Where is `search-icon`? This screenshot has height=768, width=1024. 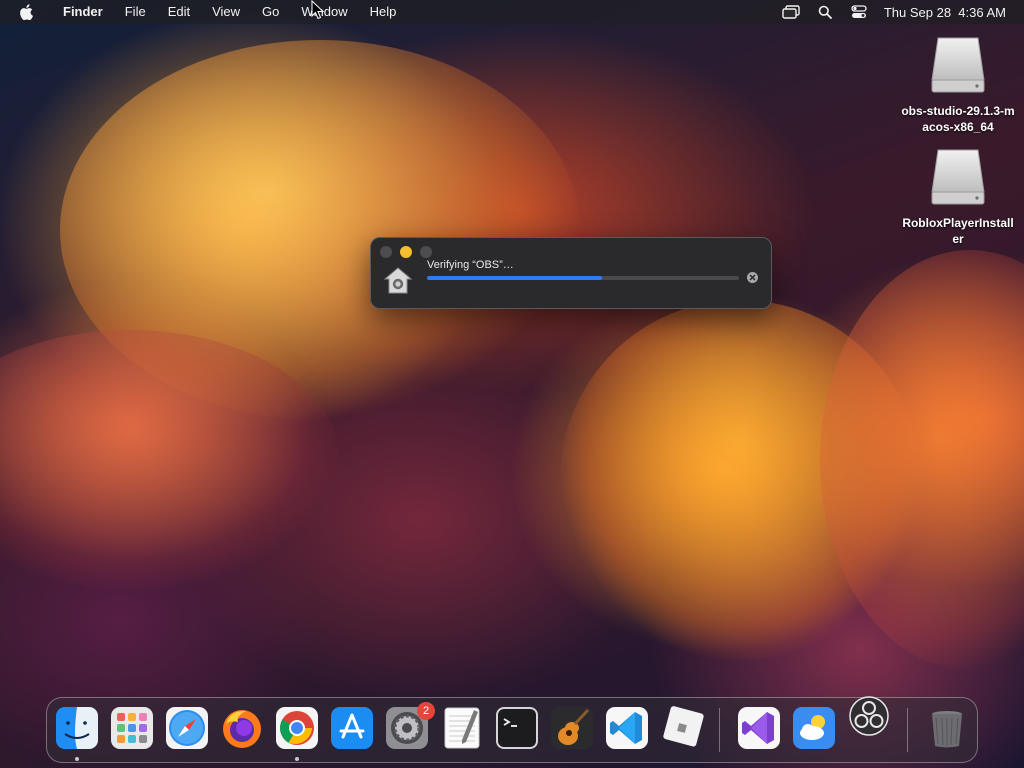 search-icon is located at coordinates (825, 12).